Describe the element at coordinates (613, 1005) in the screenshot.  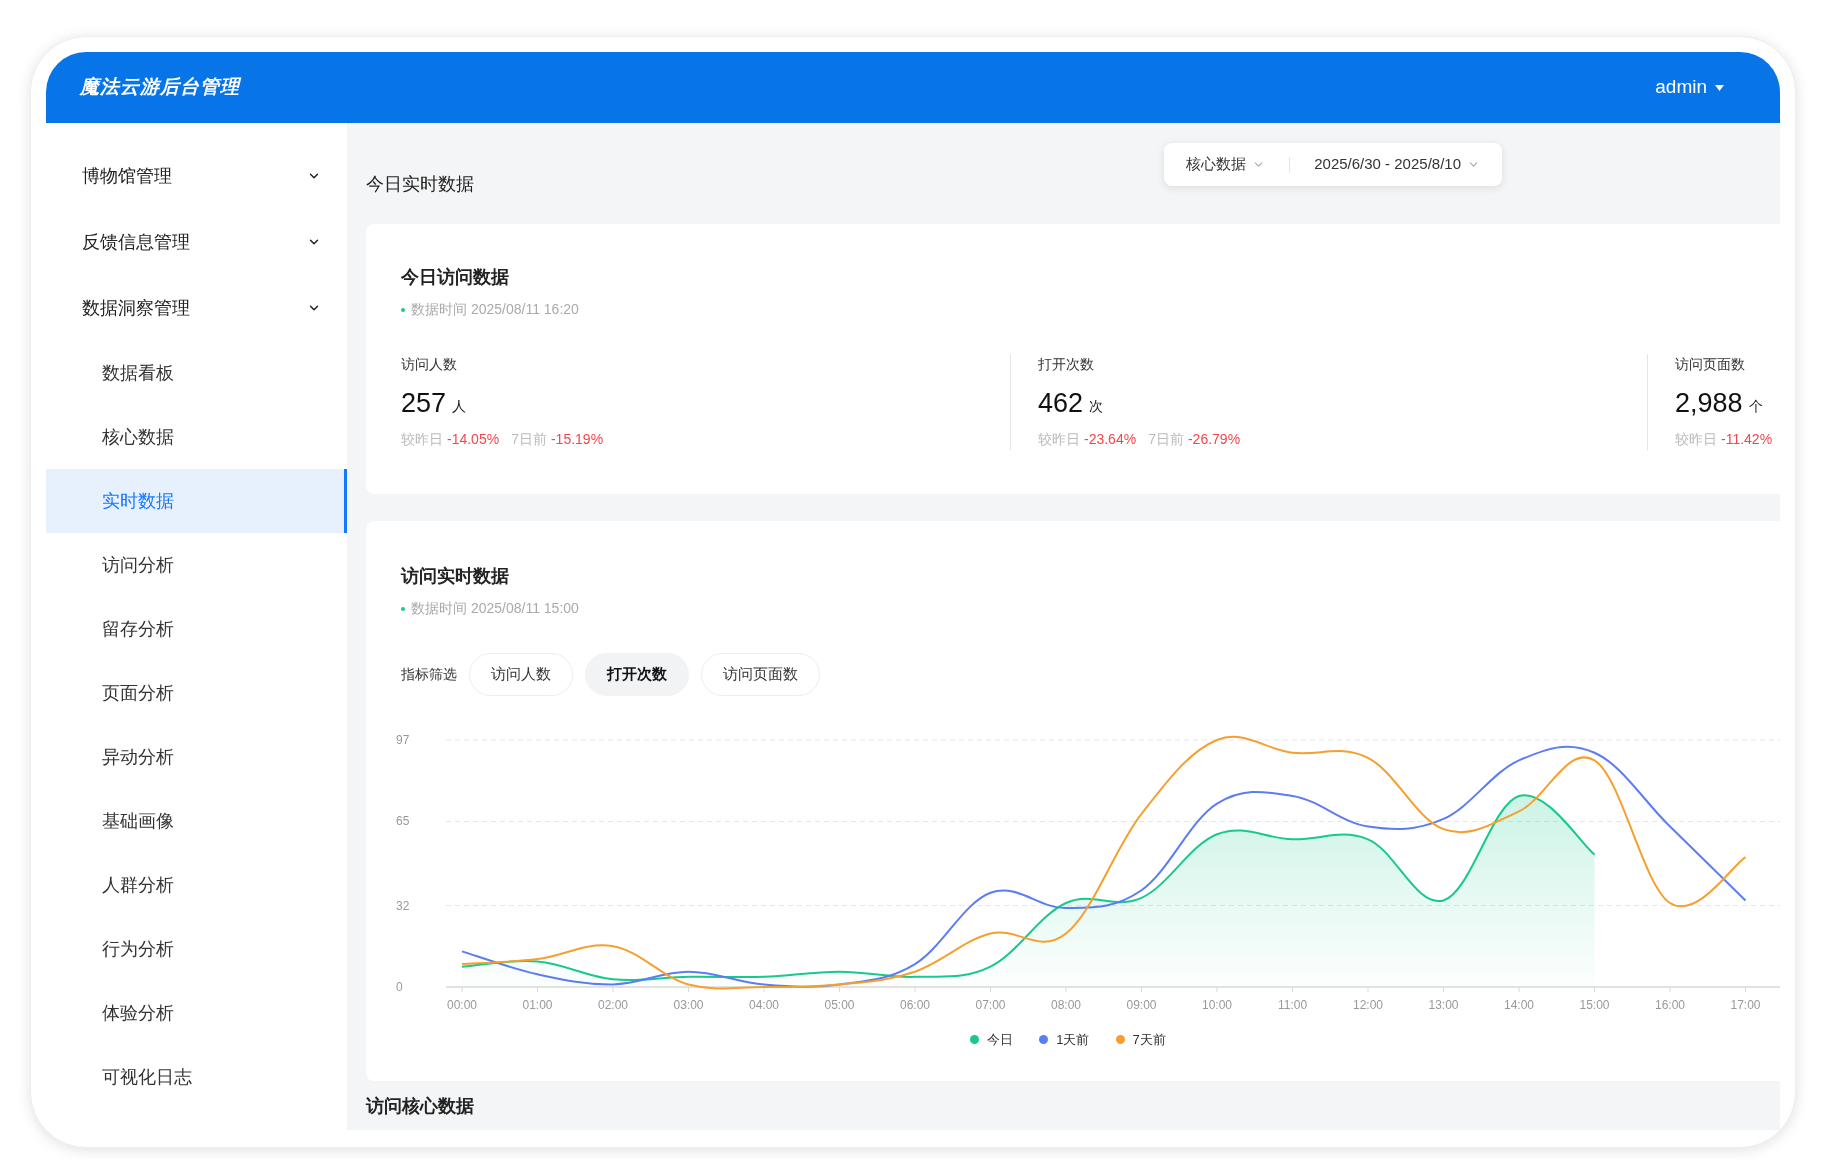
I see `axis-label: 02:00` at that location.